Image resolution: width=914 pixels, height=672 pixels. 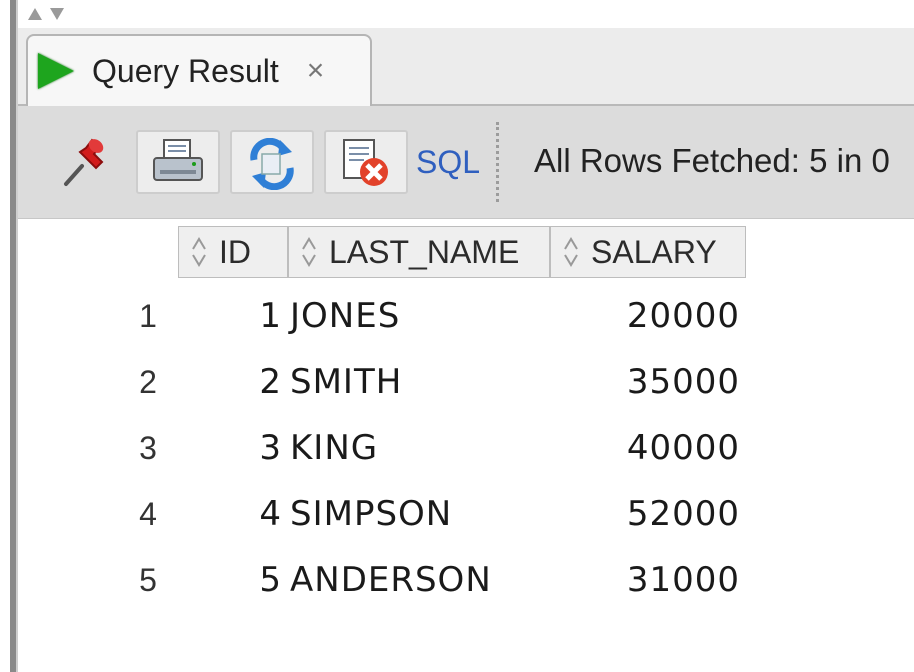 I want to click on cell-last-name: SMITH, so click(x=346, y=382).